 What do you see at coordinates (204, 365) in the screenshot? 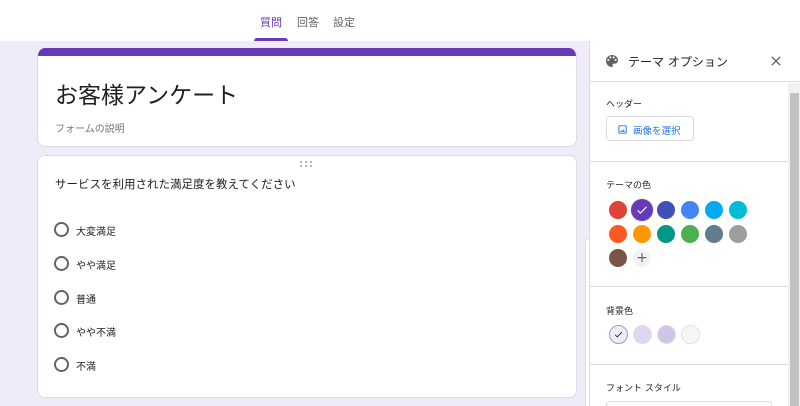
I see `option-item: 不満` at bounding box center [204, 365].